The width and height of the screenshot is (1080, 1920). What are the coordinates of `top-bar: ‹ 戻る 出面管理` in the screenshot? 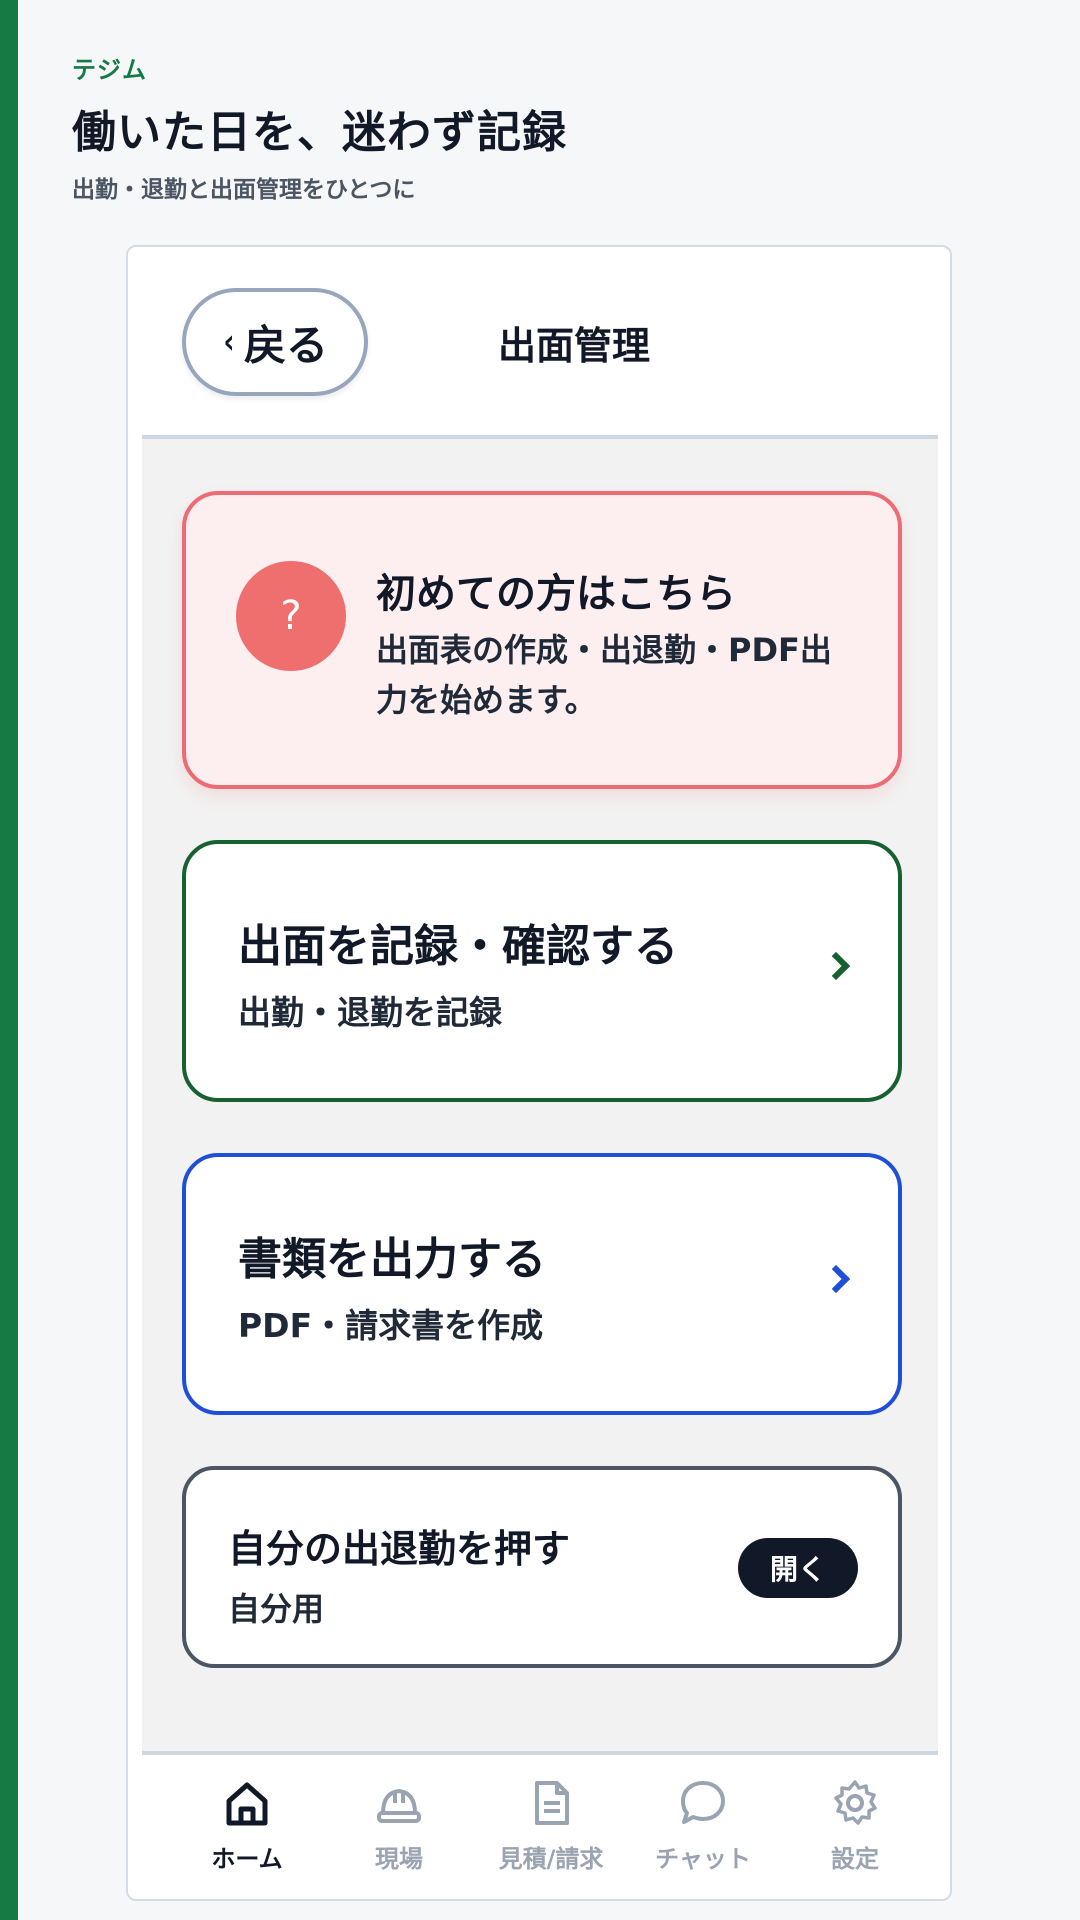 It's located at (540, 343).